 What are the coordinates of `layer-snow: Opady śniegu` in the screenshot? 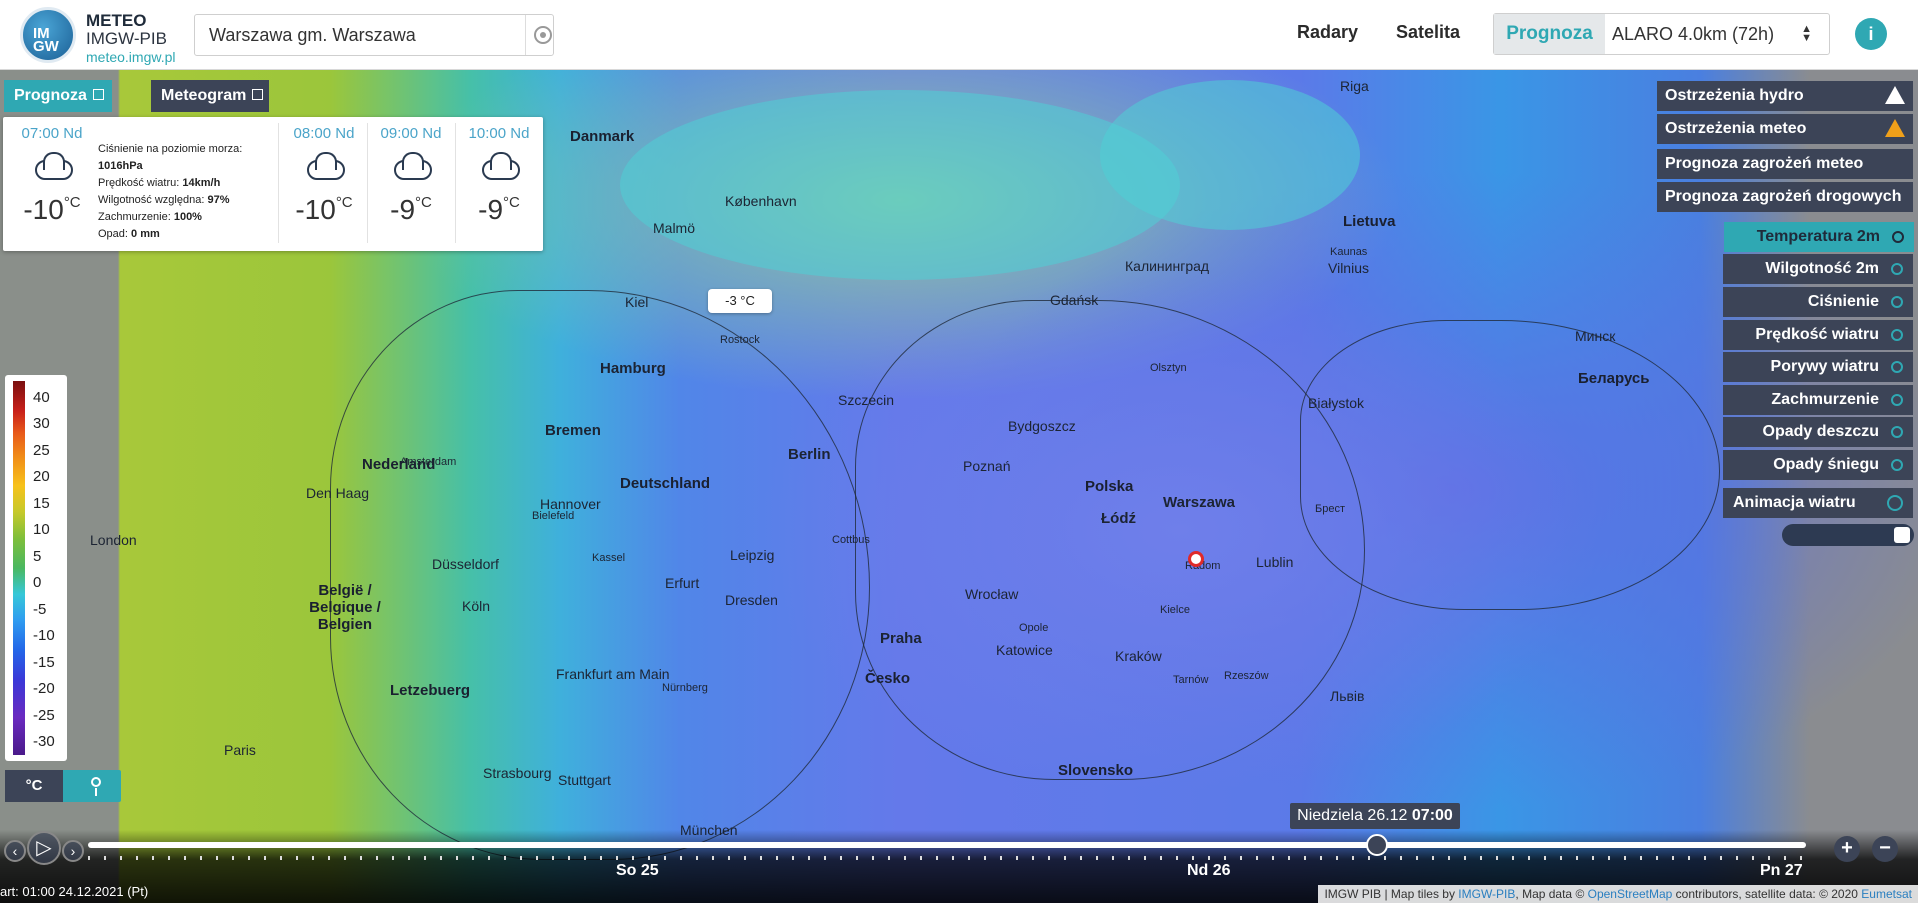 It's located at (1818, 465).